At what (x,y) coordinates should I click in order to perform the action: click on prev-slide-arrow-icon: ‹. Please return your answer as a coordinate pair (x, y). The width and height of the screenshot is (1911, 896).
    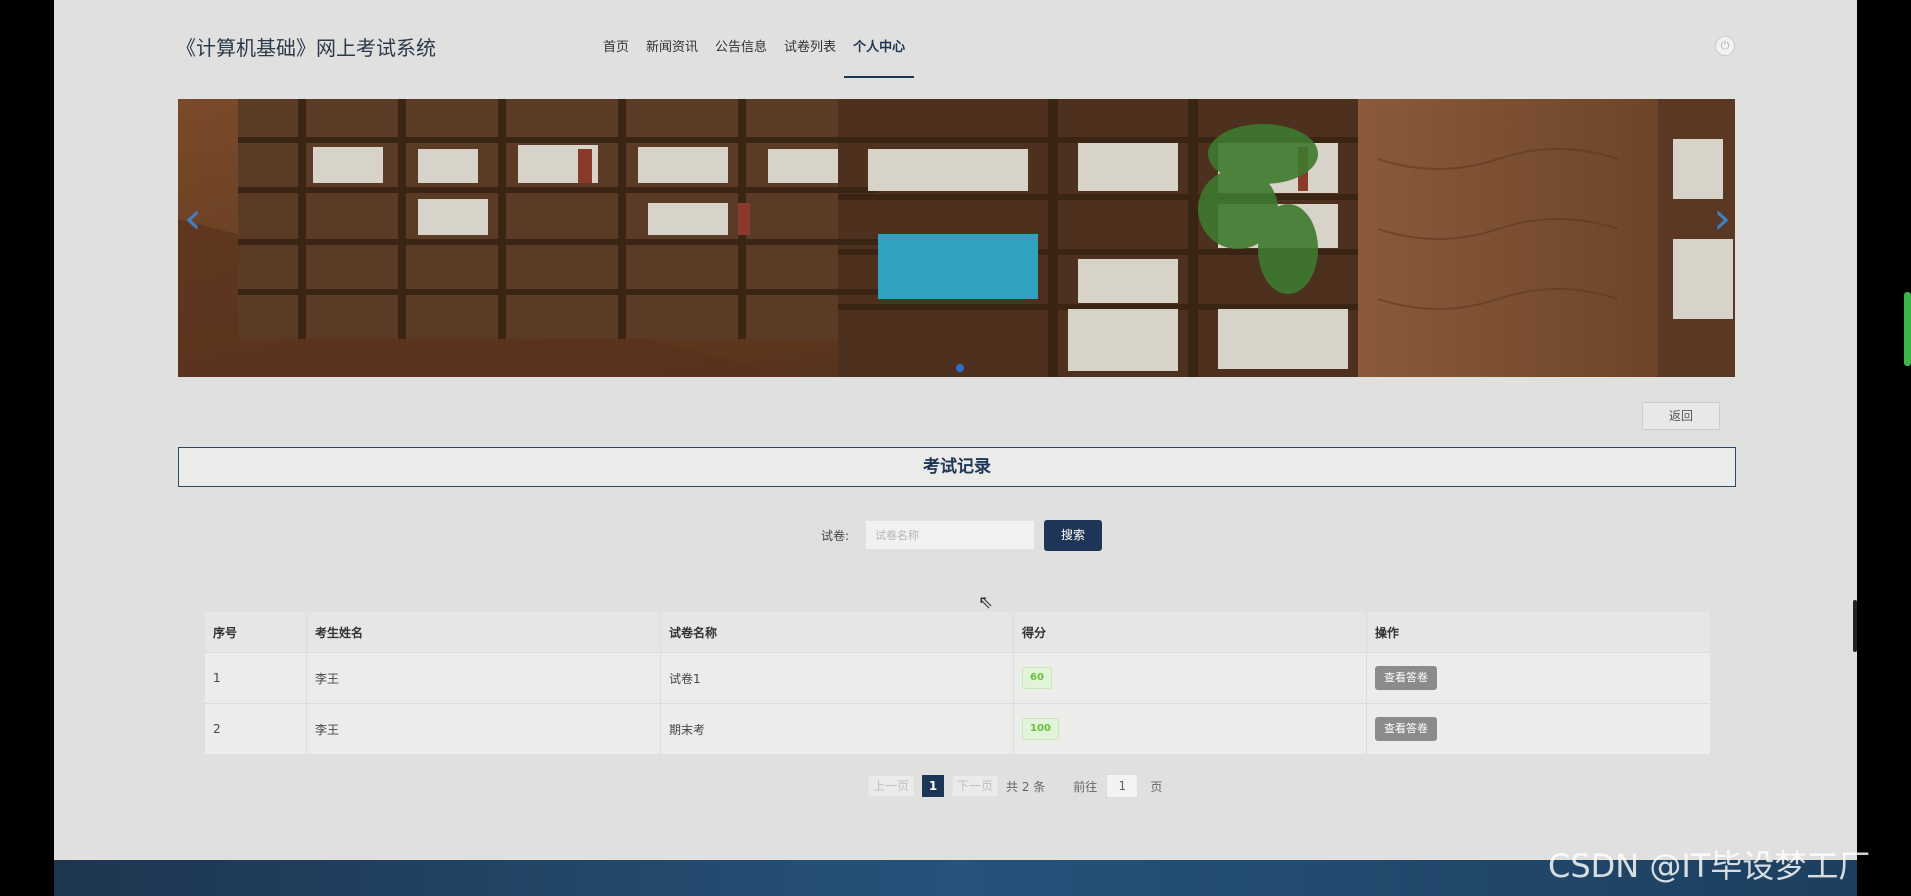
    Looking at the image, I should click on (193, 219).